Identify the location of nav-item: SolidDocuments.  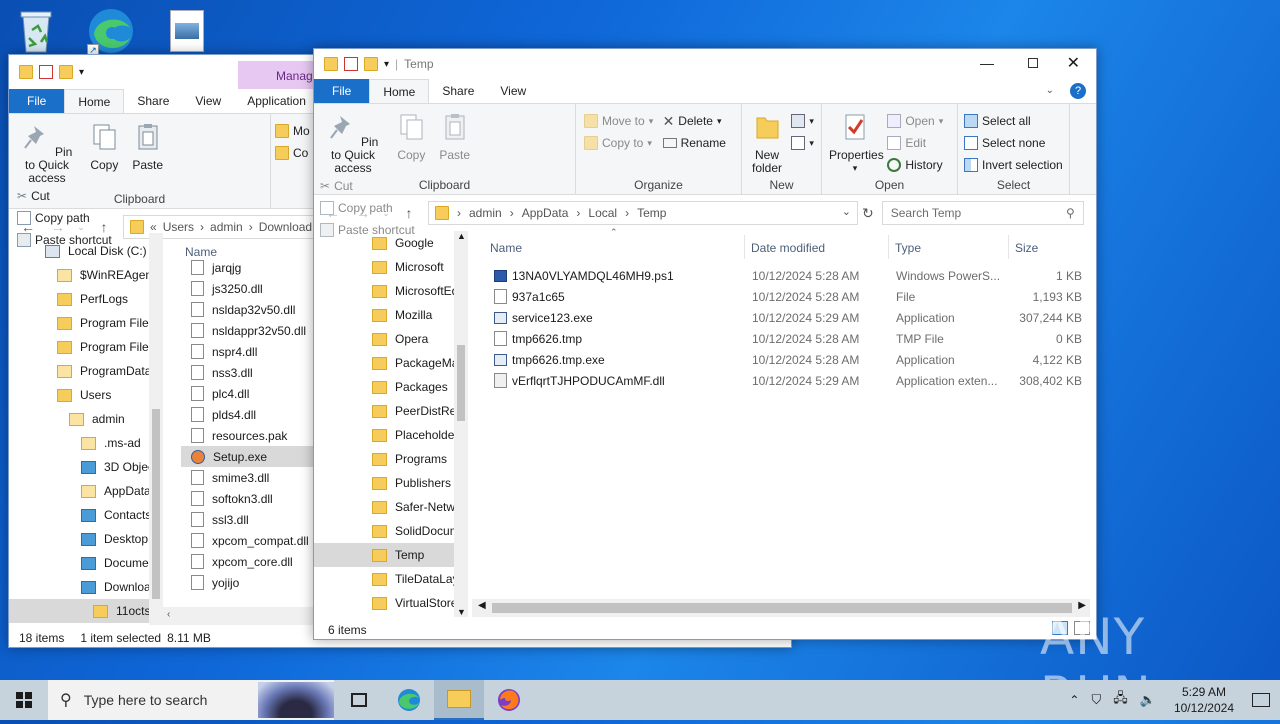
(391, 531).